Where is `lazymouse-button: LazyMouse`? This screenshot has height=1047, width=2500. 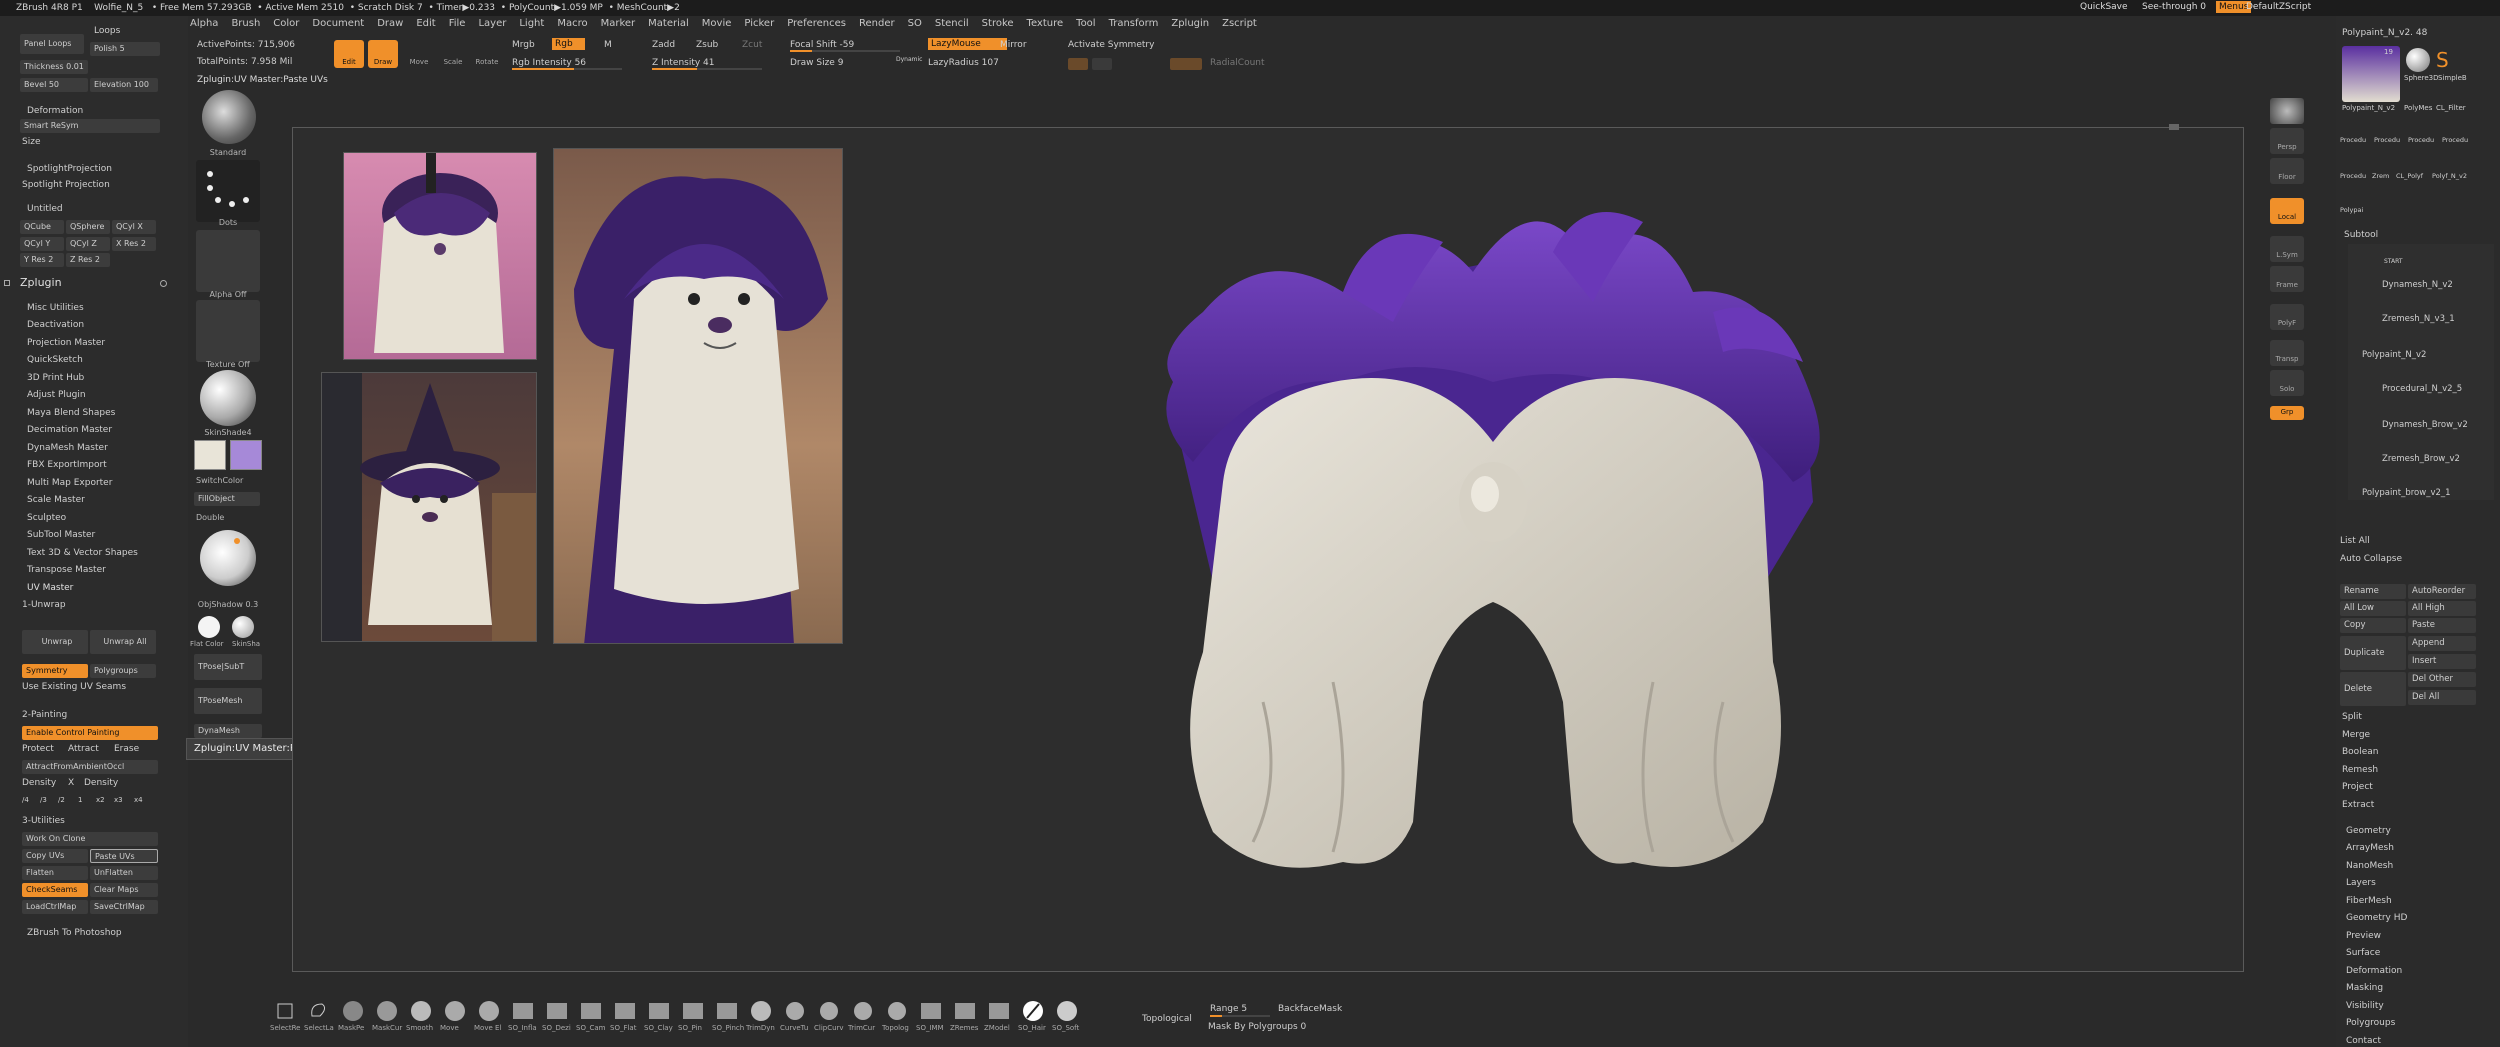
lazymouse-button: LazyMouse is located at coordinates (967, 44).